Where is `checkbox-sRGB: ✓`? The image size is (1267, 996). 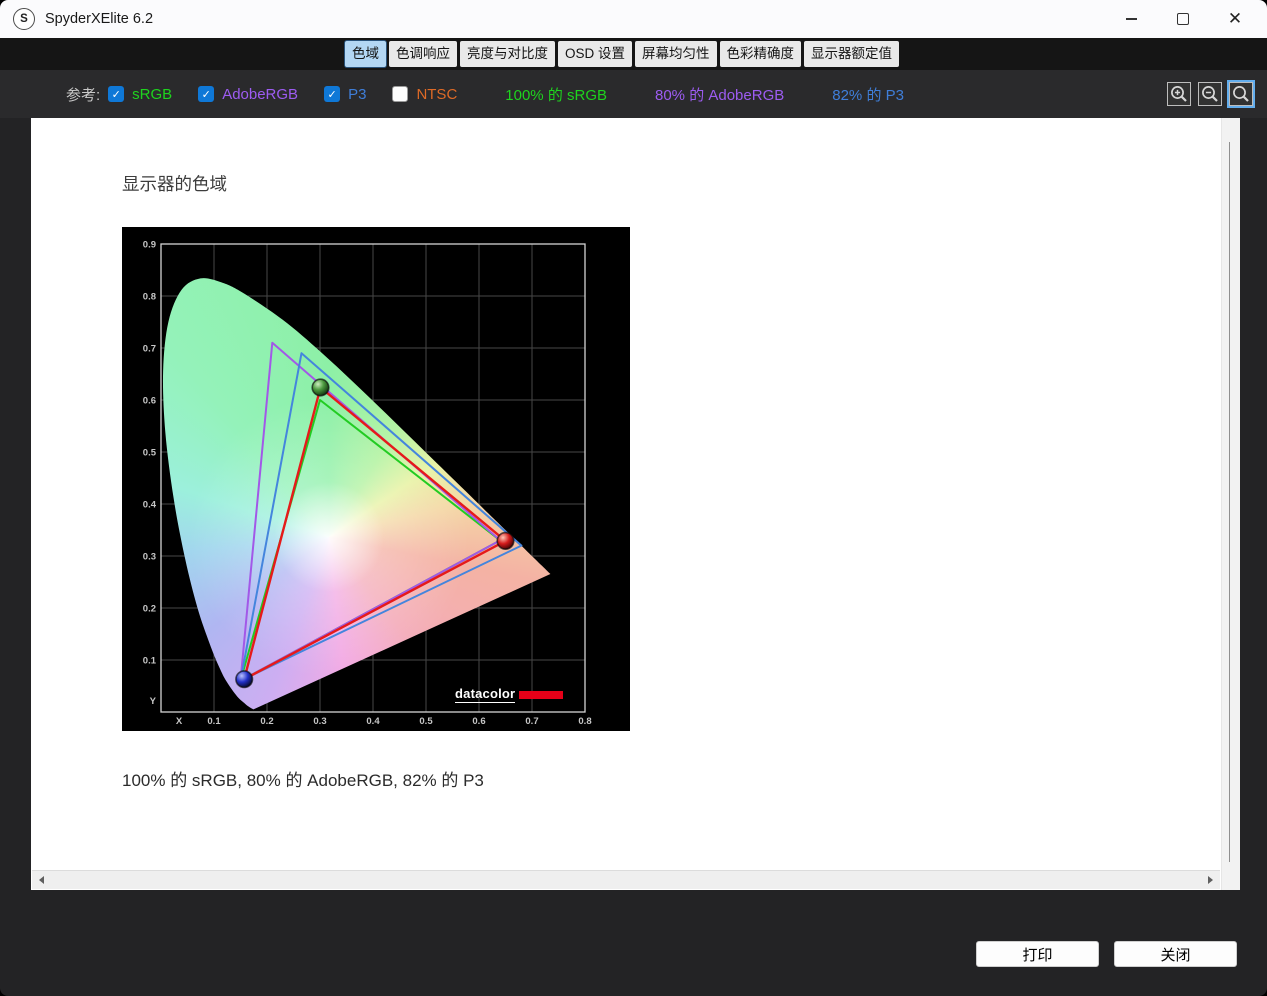
checkbox-sRGB: ✓ is located at coordinates (116, 94).